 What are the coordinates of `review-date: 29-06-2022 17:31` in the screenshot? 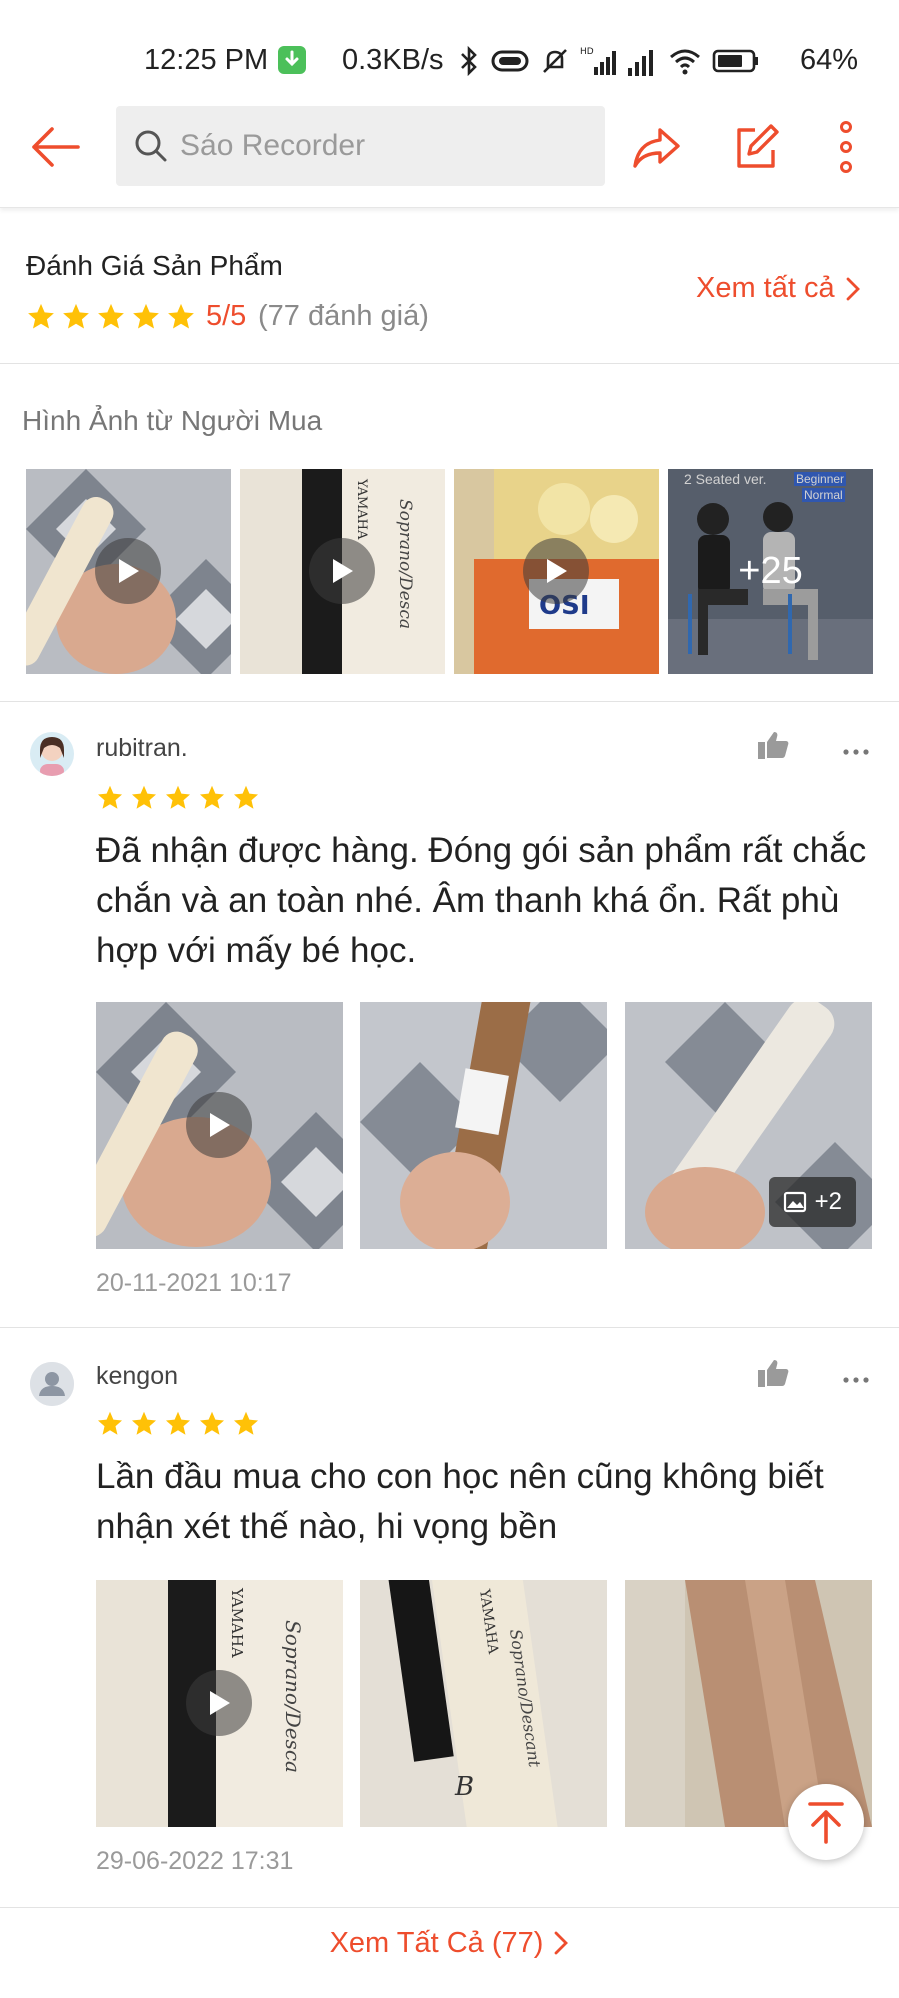 It's located at (195, 1861).